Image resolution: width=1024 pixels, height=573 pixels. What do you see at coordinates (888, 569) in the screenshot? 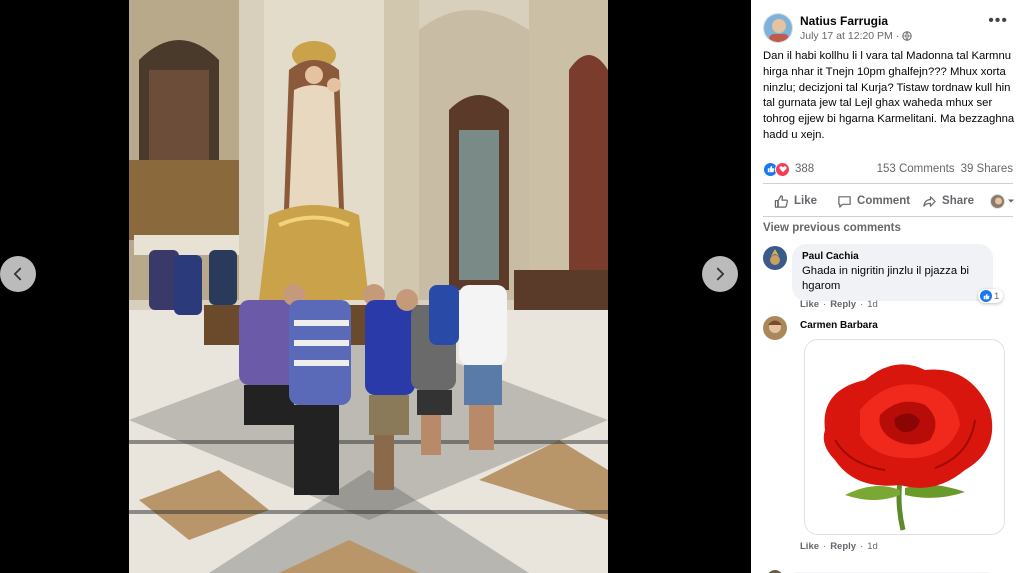
I see `next-comment-peek` at bounding box center [888, 569].